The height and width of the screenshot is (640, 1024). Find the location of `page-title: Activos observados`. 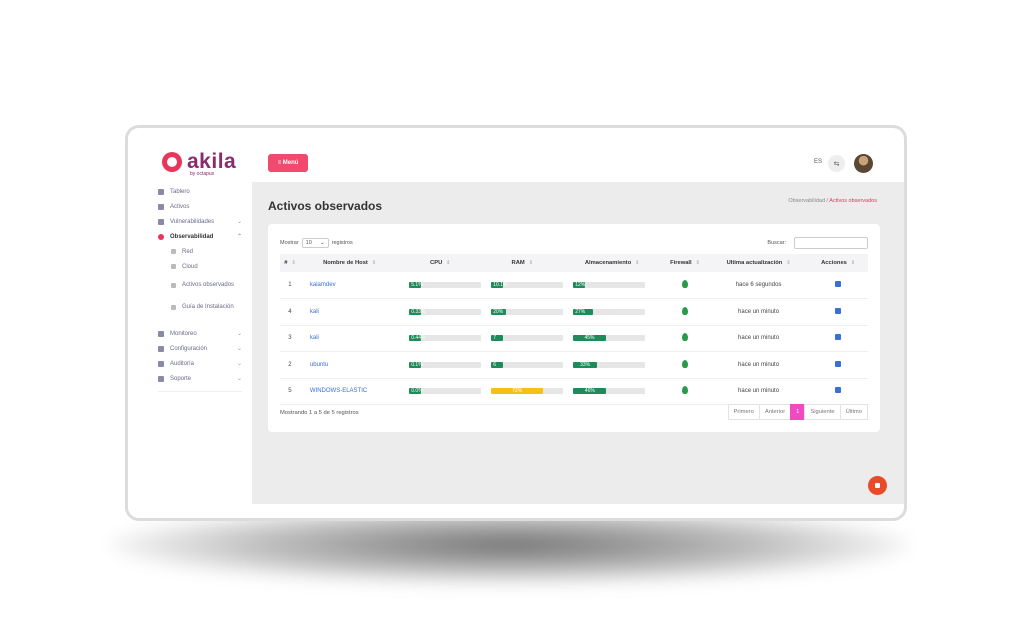

page-title: Activos observados is located at coordinates (325, 206).